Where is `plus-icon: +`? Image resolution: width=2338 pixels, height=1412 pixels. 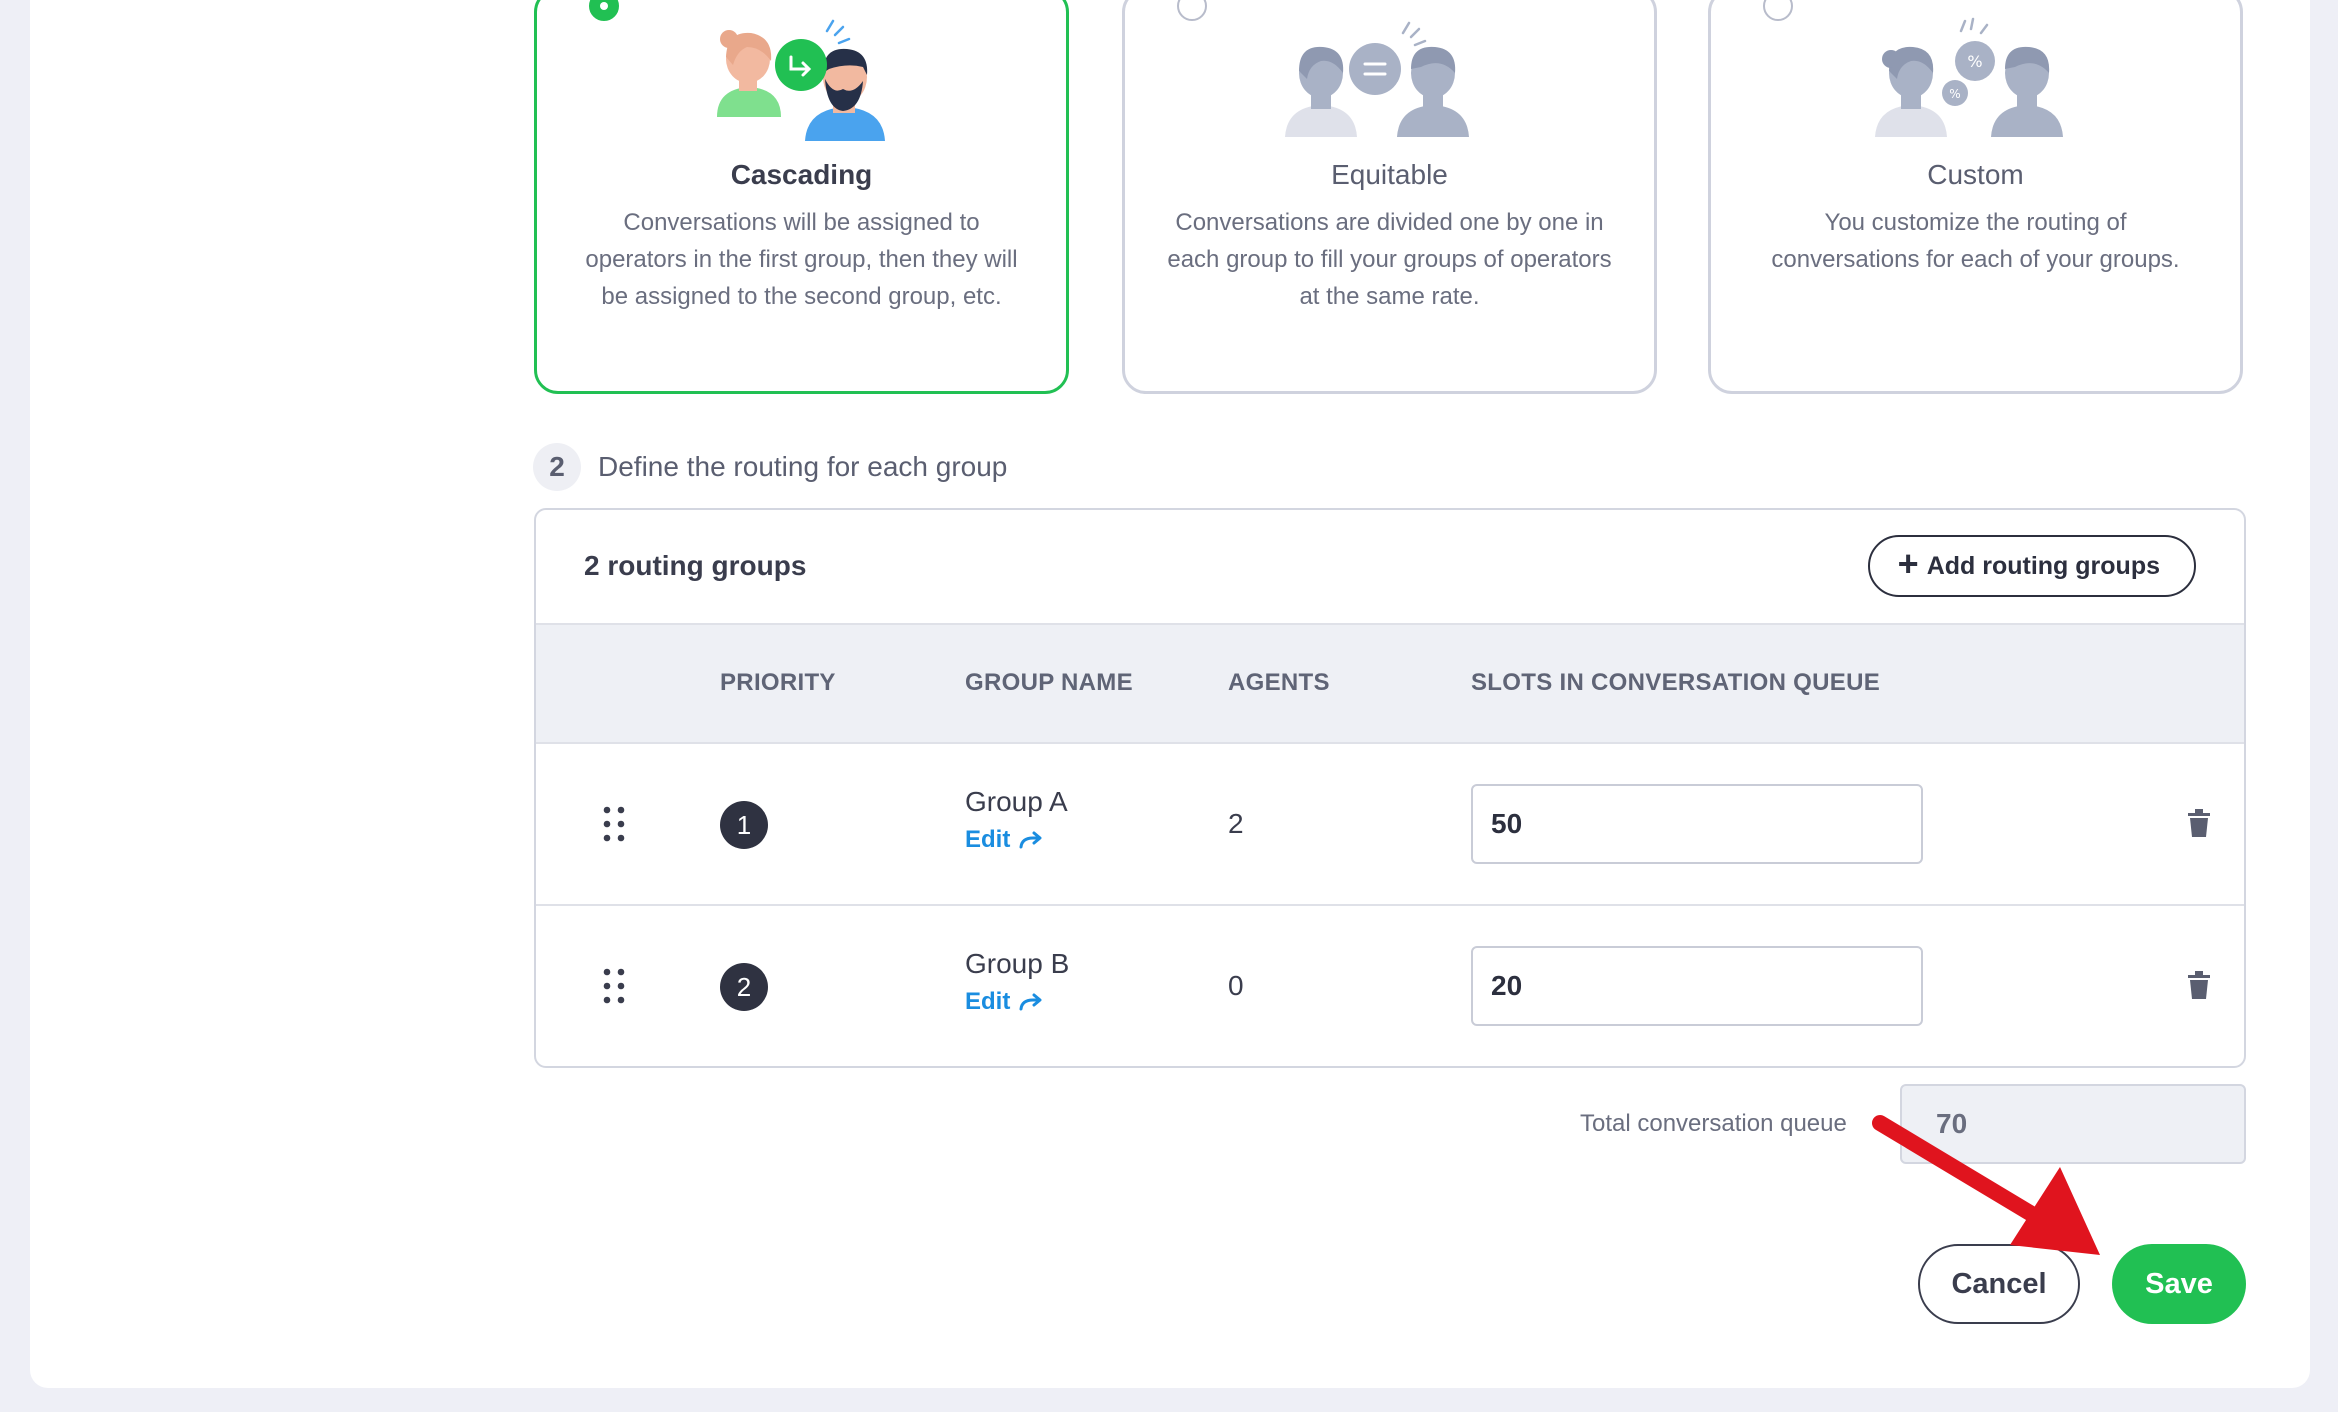 plus-icon: + is located at coordinates (1908, 563).